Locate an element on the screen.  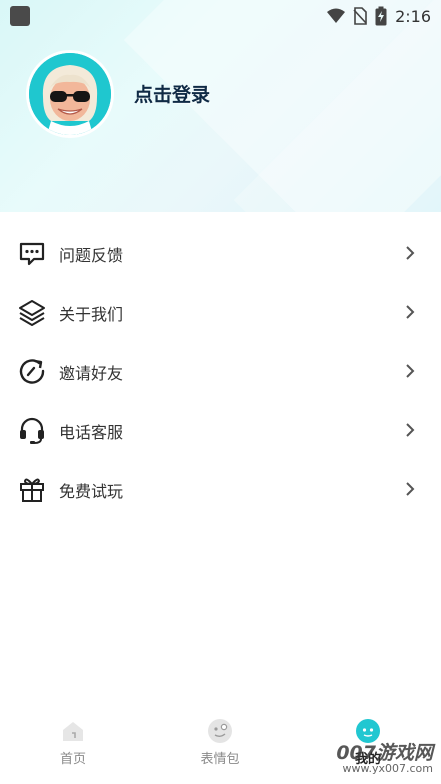
menu-item-about: 关于我们 is located at coordinates (220, 312).